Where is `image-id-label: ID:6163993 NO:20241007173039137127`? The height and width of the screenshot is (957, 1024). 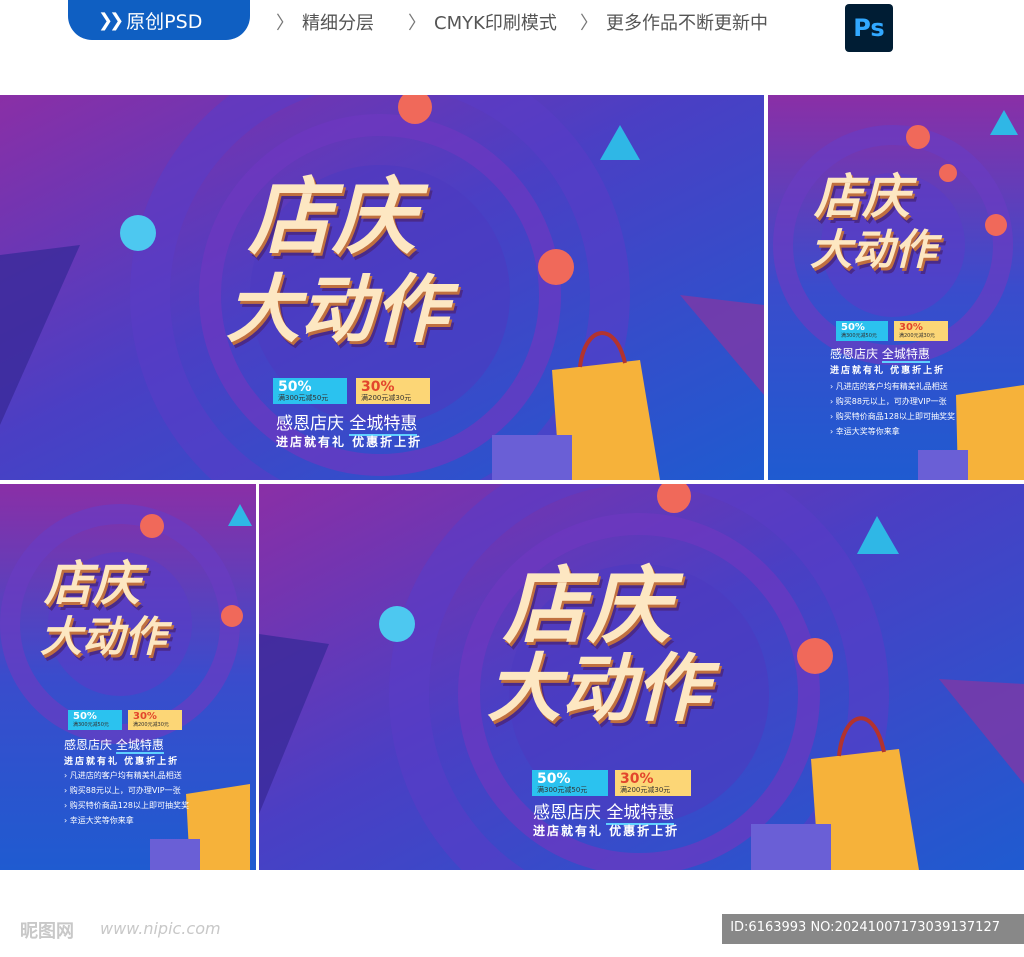 image-id-label: ID:6163993 NO:20241007173039137127 is located at coordinates (873, 929).